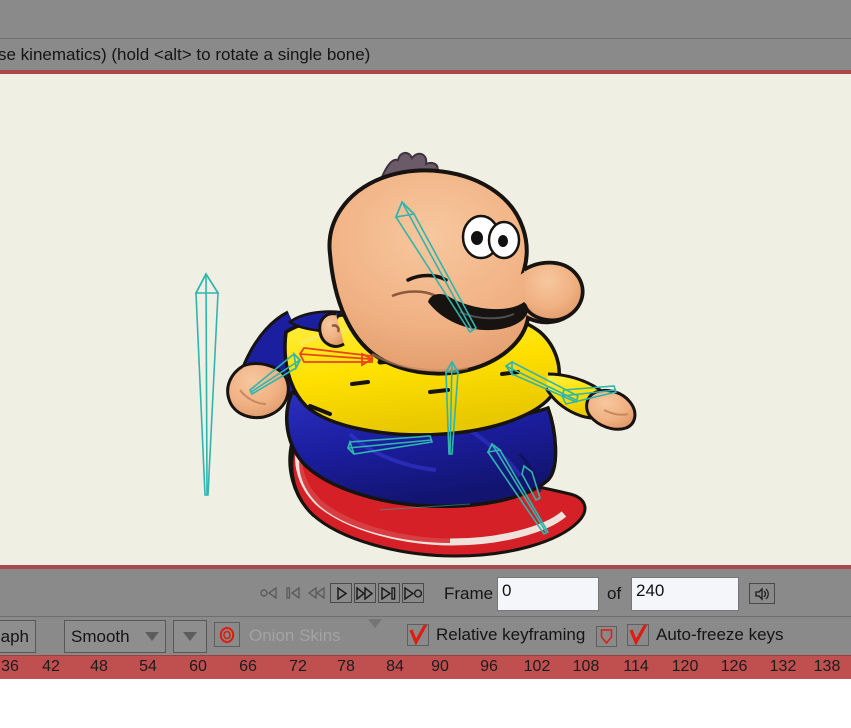  I want to click on timeline-tick: 108, so click(586, 666).